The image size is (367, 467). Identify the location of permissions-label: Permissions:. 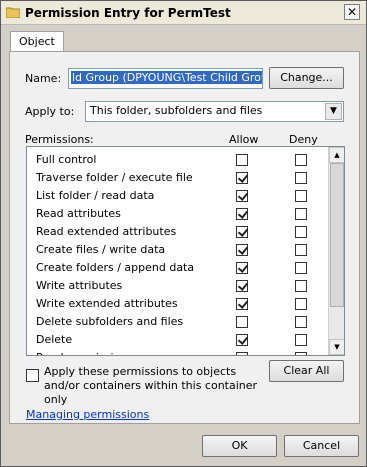
(59, 139).